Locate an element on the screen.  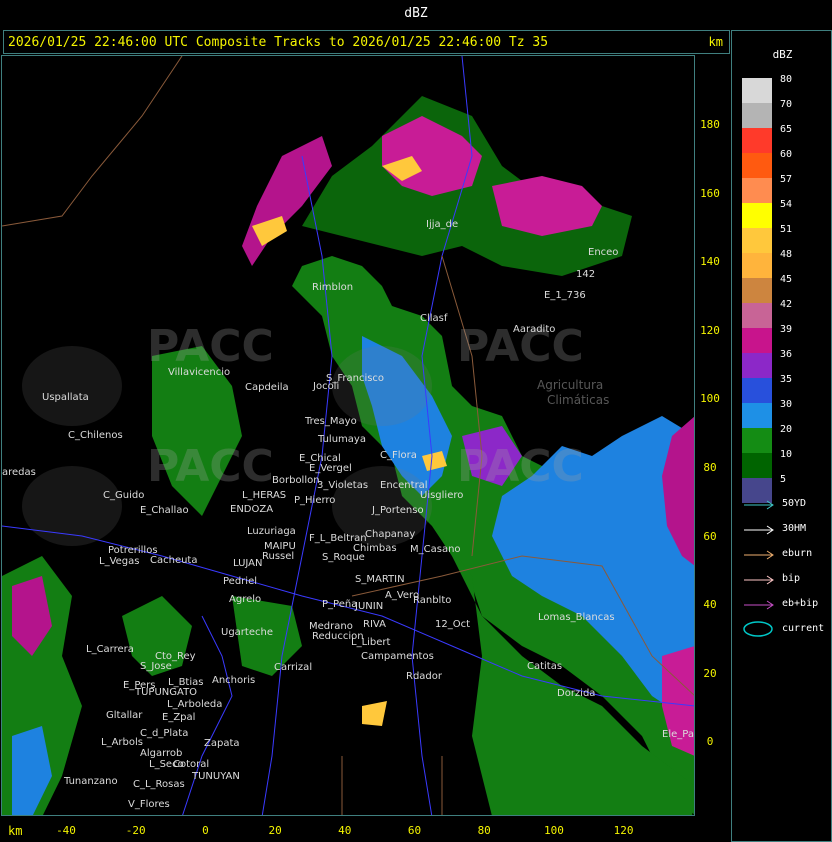
watermark-logo is located at coordinates (72, 386).